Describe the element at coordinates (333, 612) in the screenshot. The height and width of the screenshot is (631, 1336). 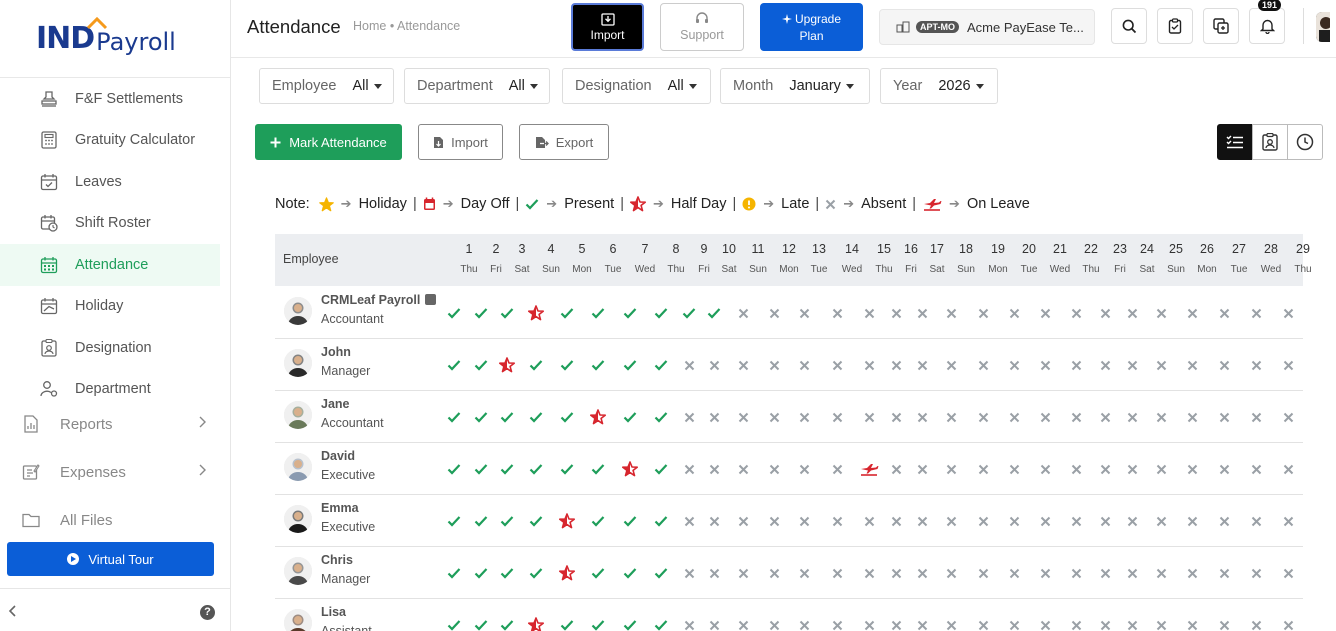
I see `employee-name: Lisa` at that location.